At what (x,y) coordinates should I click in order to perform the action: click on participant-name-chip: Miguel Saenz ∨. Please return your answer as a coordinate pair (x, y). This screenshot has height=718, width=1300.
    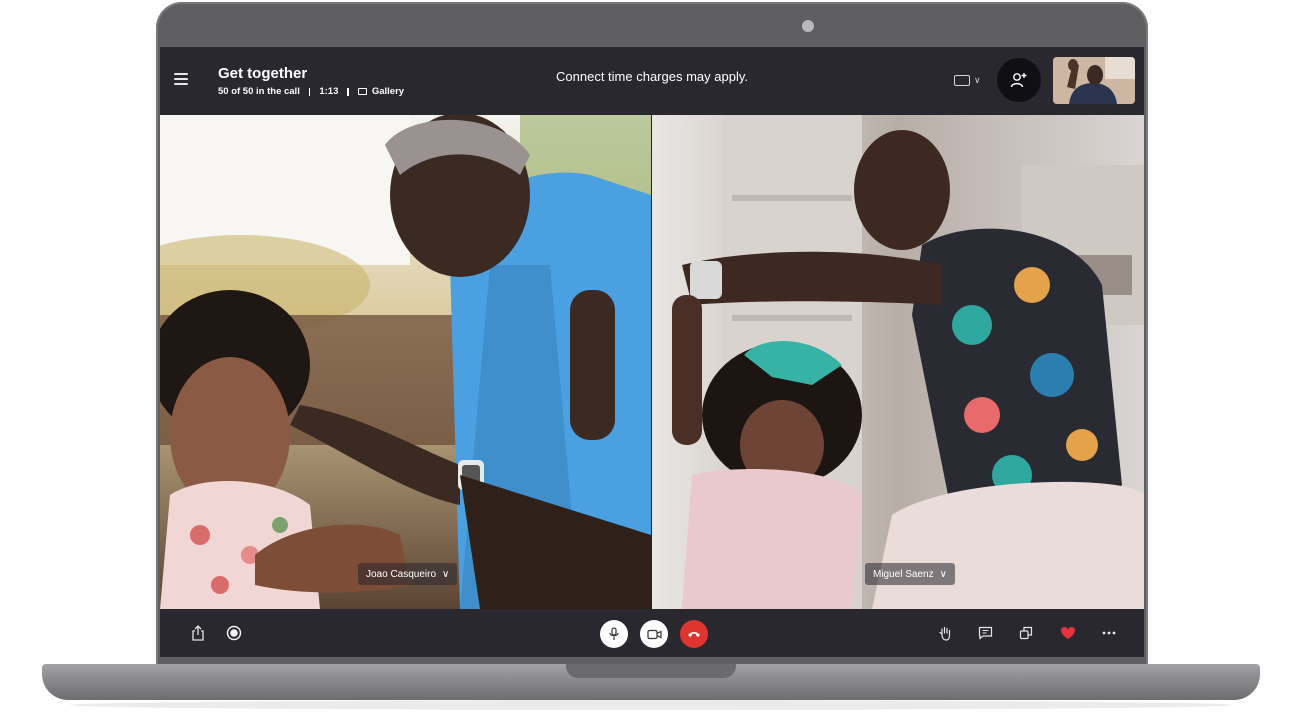
    Looking at the image, I should click on (910, 574).